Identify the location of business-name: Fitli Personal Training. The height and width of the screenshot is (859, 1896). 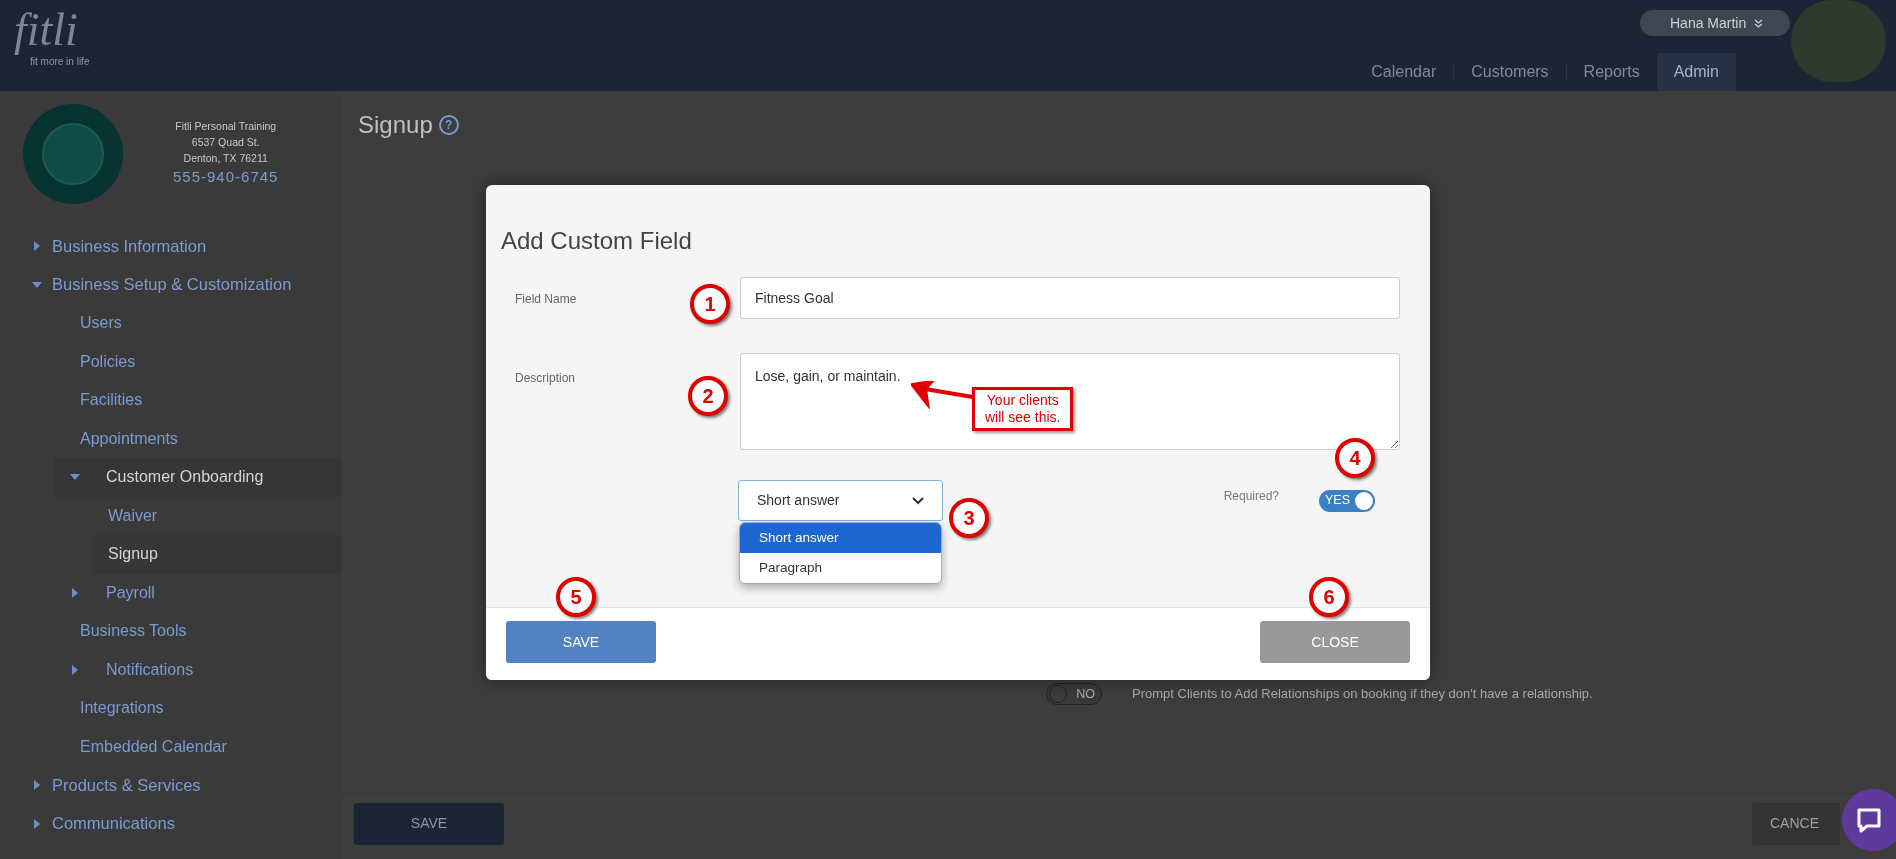
(226, 127).